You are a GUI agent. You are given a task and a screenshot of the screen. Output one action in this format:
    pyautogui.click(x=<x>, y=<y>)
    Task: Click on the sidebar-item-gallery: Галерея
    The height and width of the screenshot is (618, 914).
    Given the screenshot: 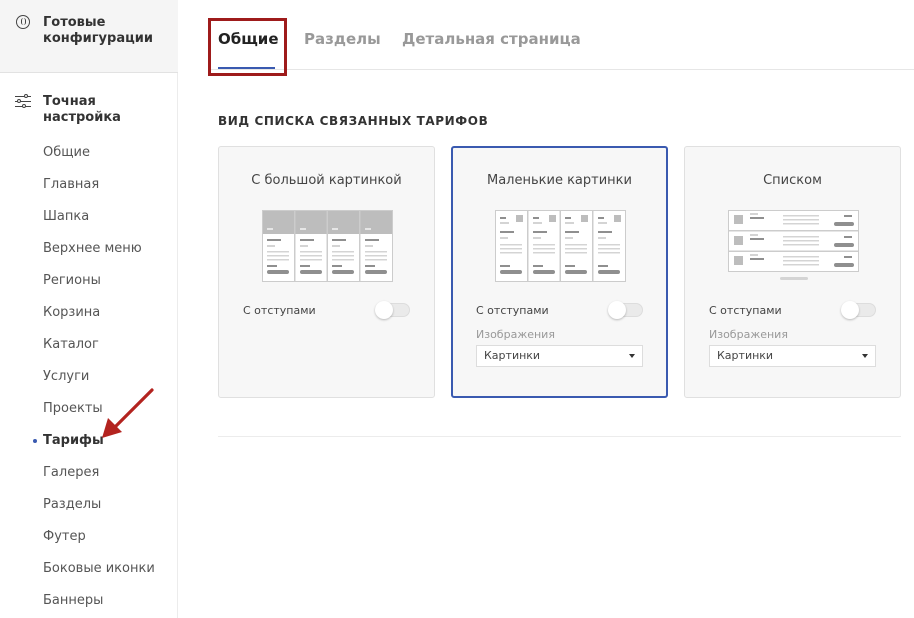 What is the action you would take?
    pyautogui.click(x=89, y=473)
    